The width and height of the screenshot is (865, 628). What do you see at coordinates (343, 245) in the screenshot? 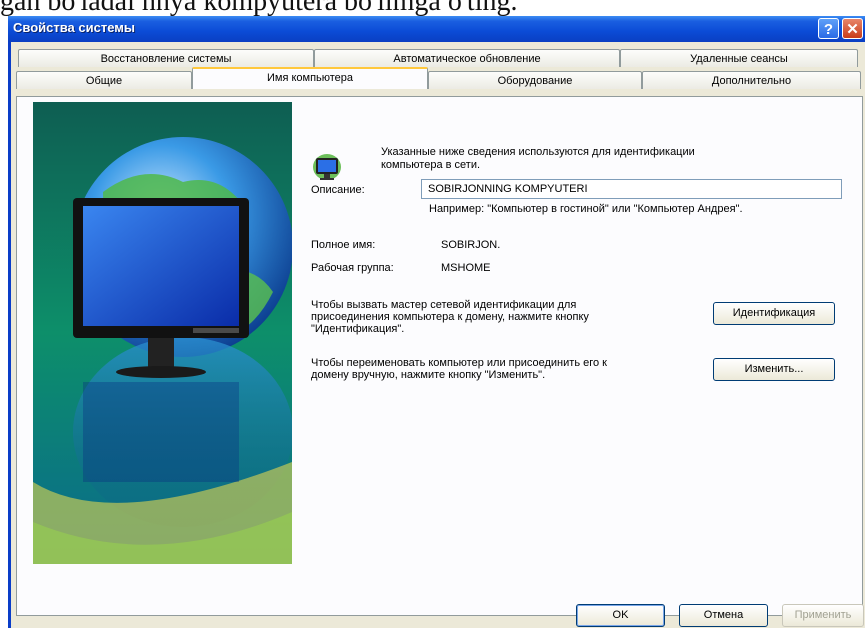
I see `full-name-label: Полное имя:` at bounding box center [343, 245].